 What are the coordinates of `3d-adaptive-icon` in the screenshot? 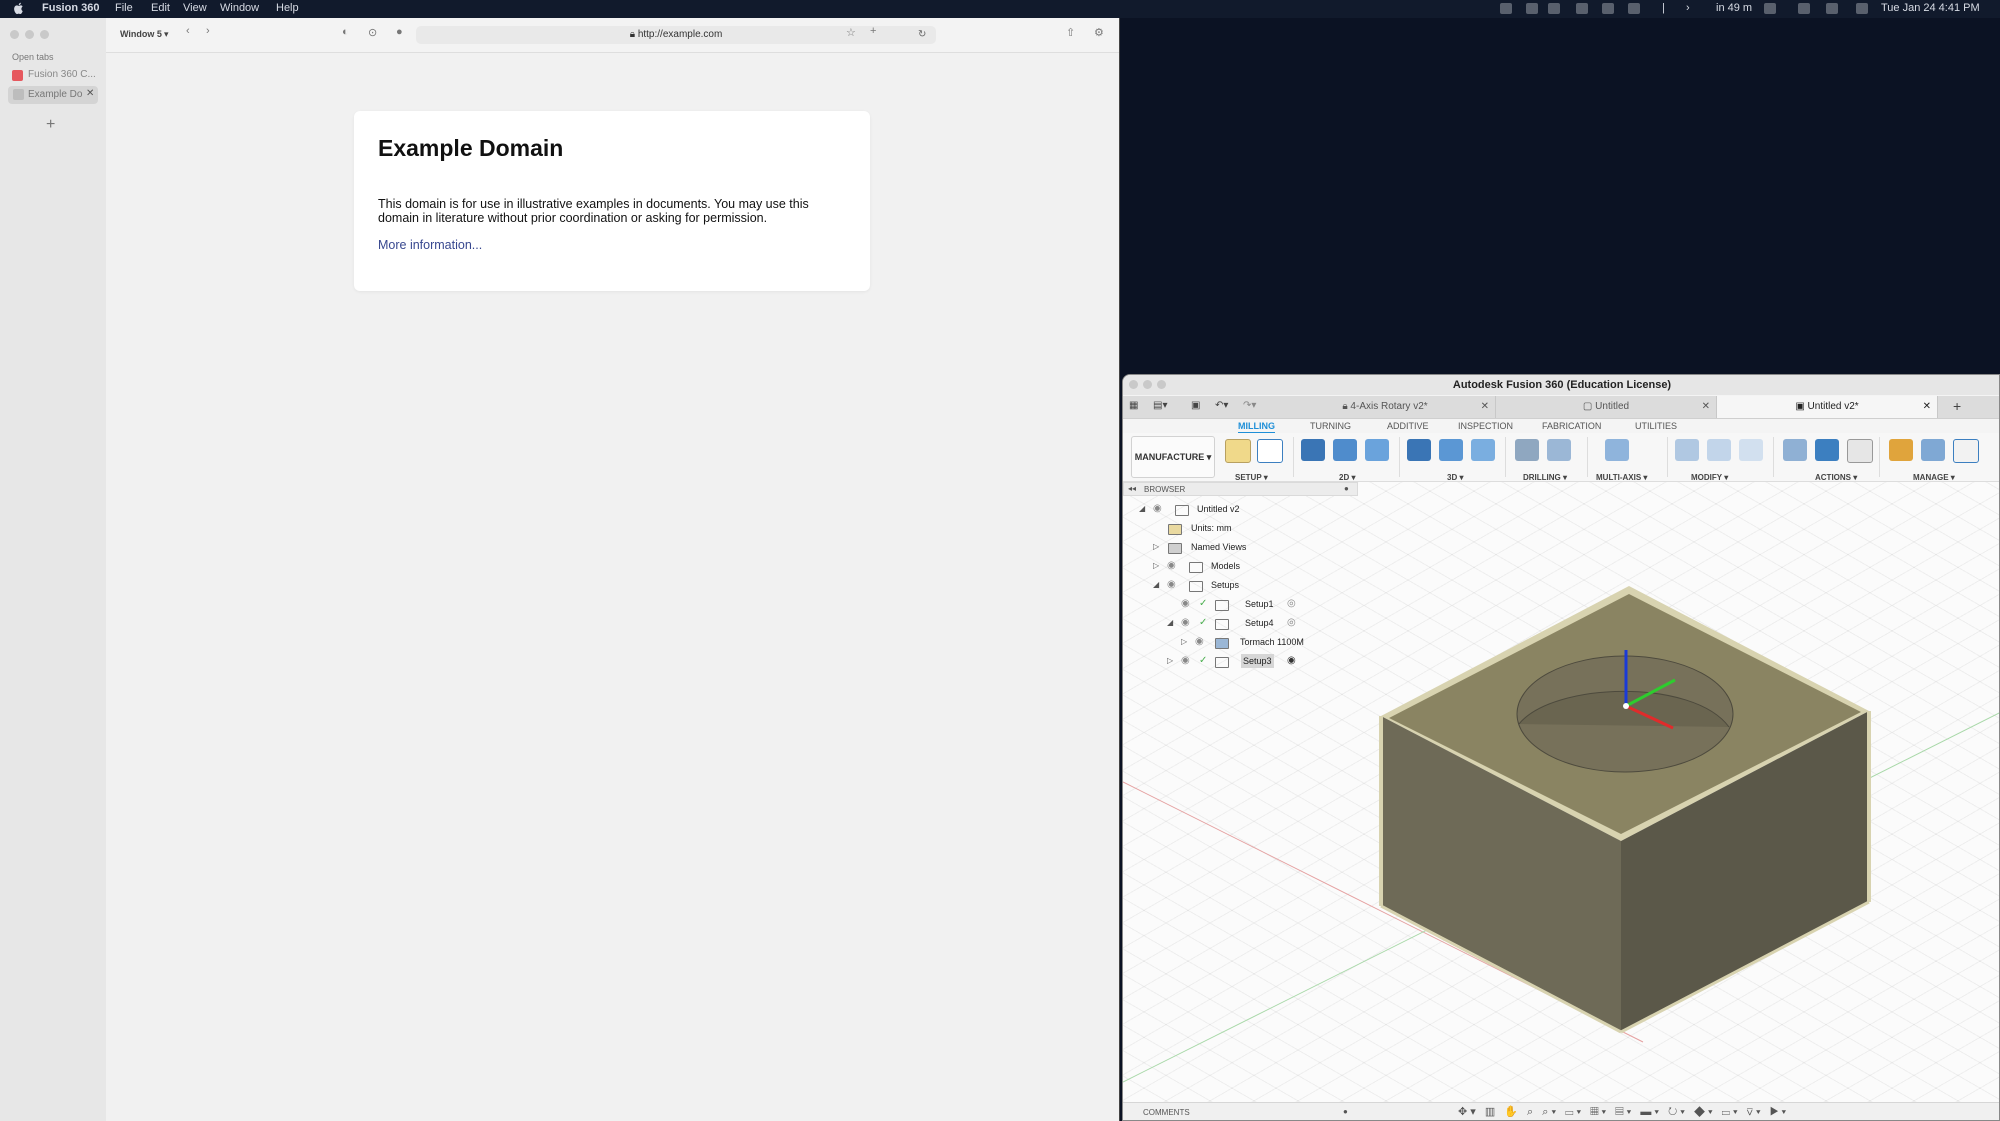 It's located at (1419, 450).